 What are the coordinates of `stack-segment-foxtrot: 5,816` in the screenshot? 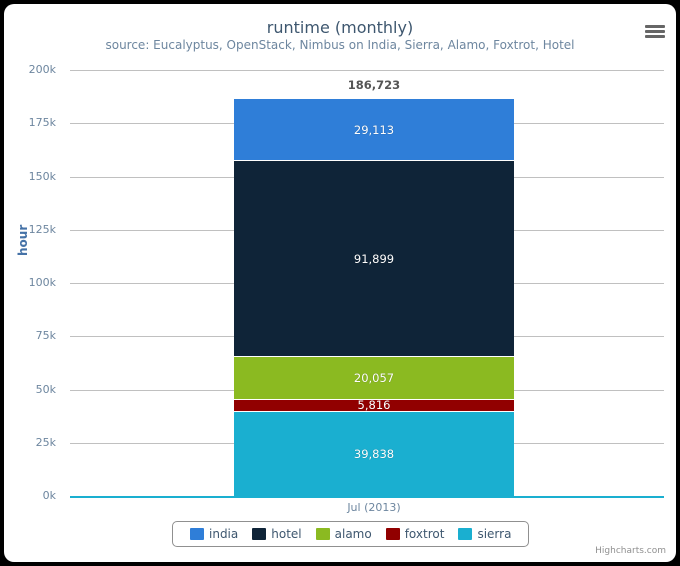 It's located at (374, 405).